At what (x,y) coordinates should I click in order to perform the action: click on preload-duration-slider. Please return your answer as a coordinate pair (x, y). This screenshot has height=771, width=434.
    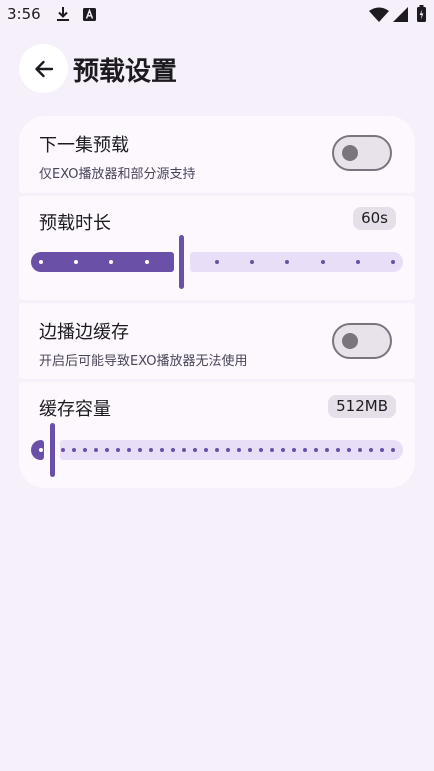
    Looking at the image, I should click on (217, 262).